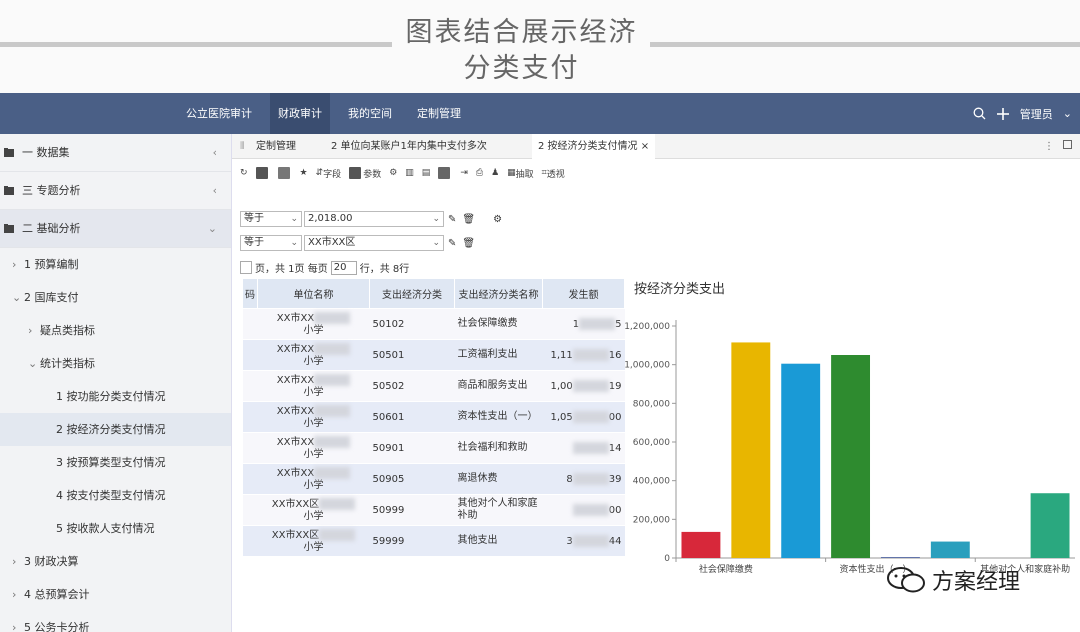  I want to click on bar-chart-icon: ▥, so click(409, 173).